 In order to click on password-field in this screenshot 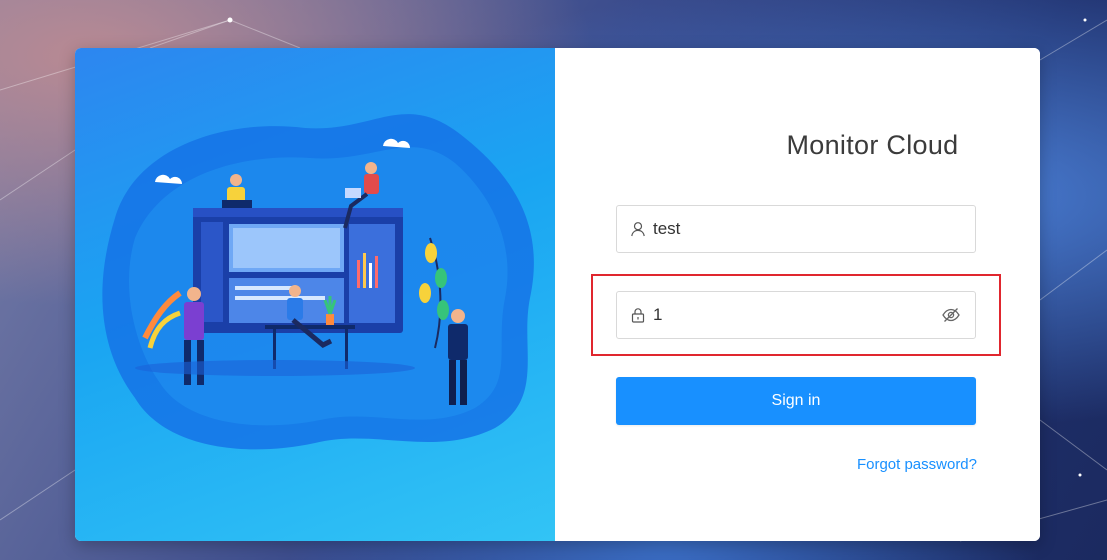, I will do `click(796, 315)`.